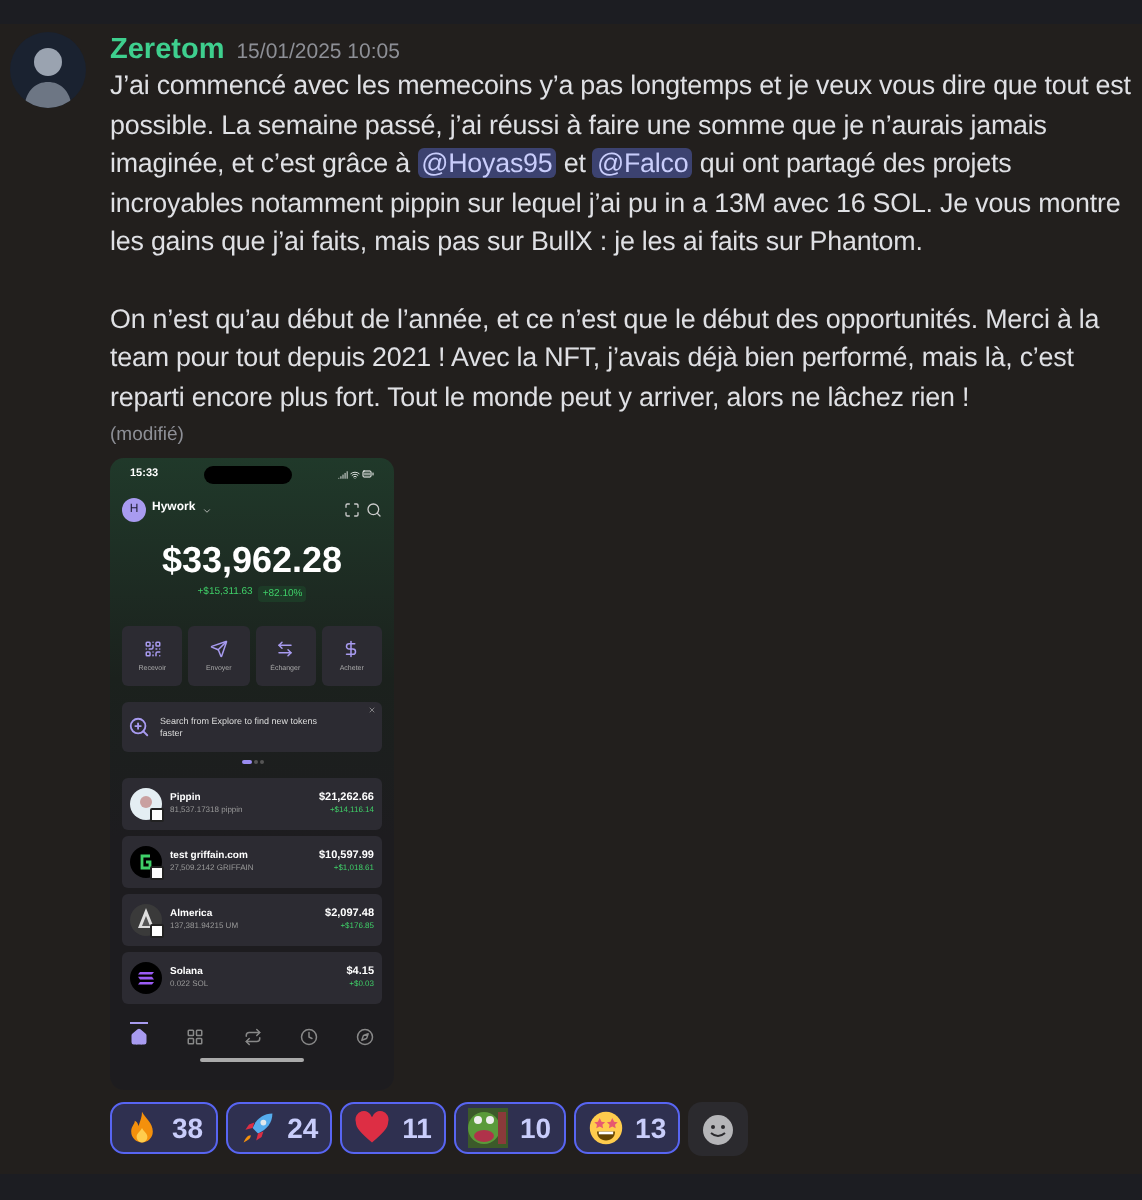  What do you see at coordinates (352, 510) in the screenshot?
I see `scan-icon` at bounding box center [352, 510].